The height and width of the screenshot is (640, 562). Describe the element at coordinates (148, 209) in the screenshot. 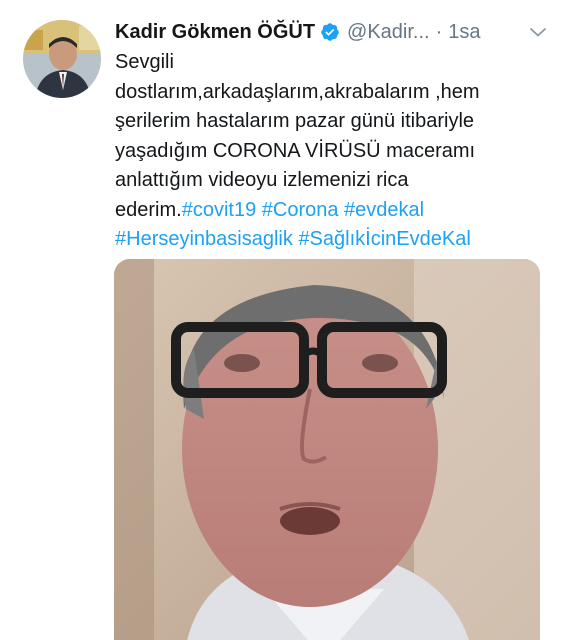

I see `tweet-text-segment: ederim.` at that location.